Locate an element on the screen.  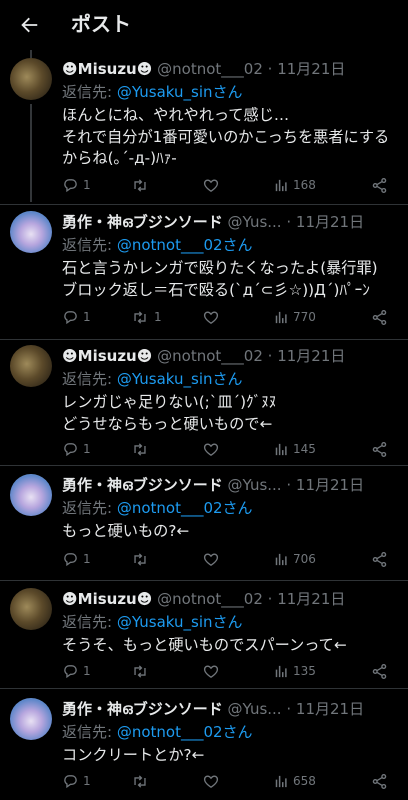
views-button: 770 is located at coordinates (309, 317).